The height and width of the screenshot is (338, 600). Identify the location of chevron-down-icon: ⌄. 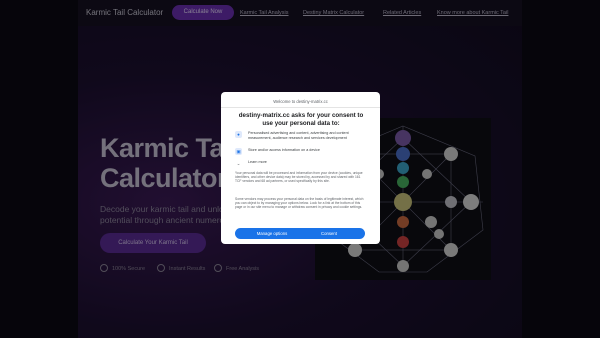
(238, 163).